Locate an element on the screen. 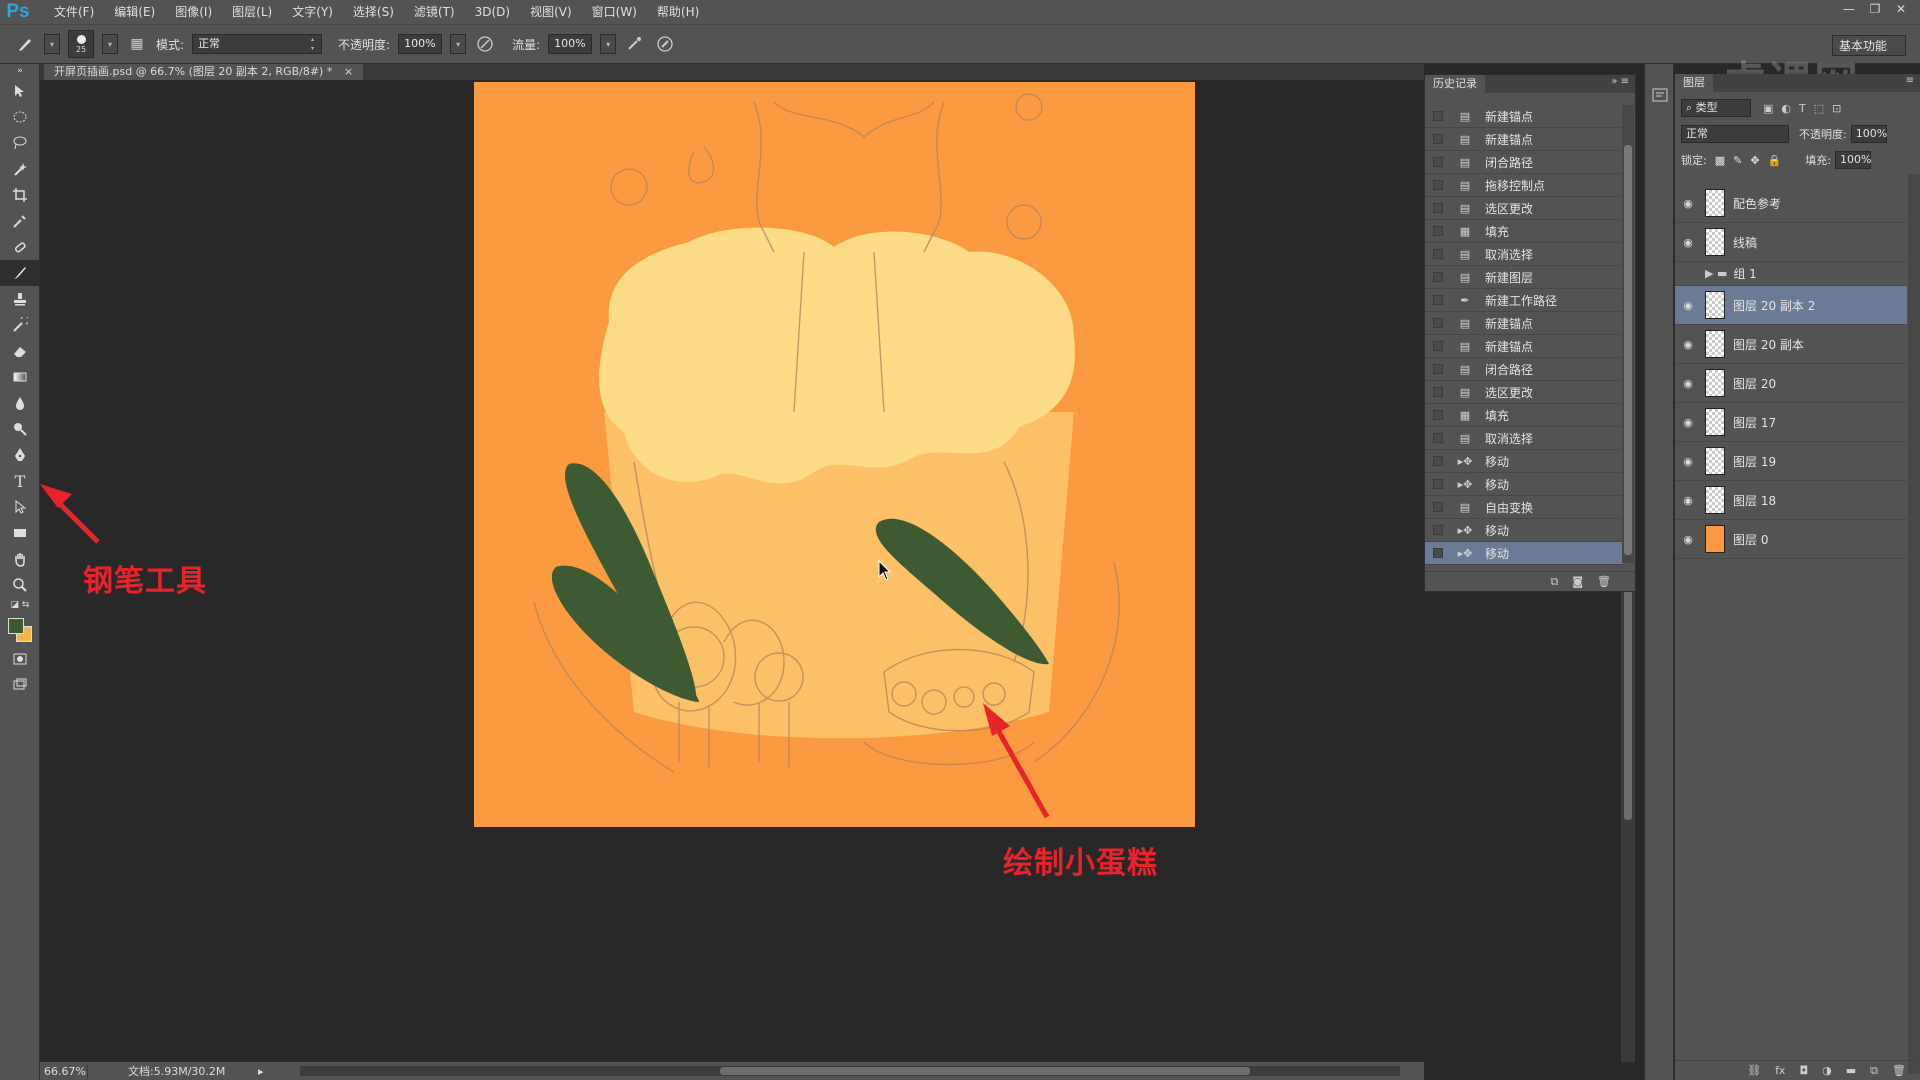 Image resolution: width=1920 pixels, height=1080 pixels. menu-layer: 图层(L) is located at coordinates (252, 12).